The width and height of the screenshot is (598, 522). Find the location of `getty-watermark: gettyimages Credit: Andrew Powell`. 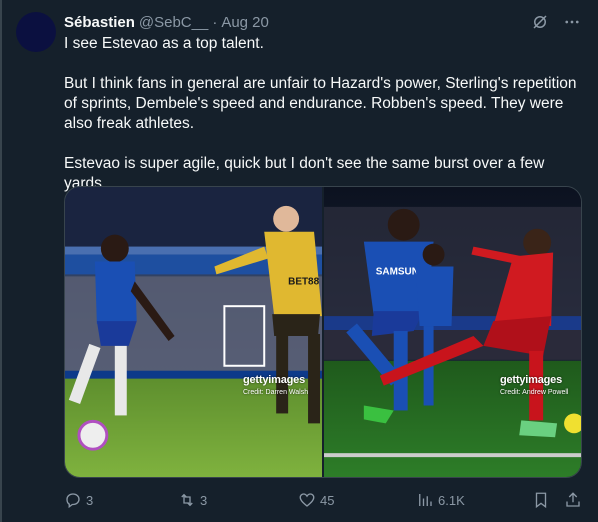

getty-watermark: gettyimages Credit: Andrew Powell is located at coordinates (534, 383).